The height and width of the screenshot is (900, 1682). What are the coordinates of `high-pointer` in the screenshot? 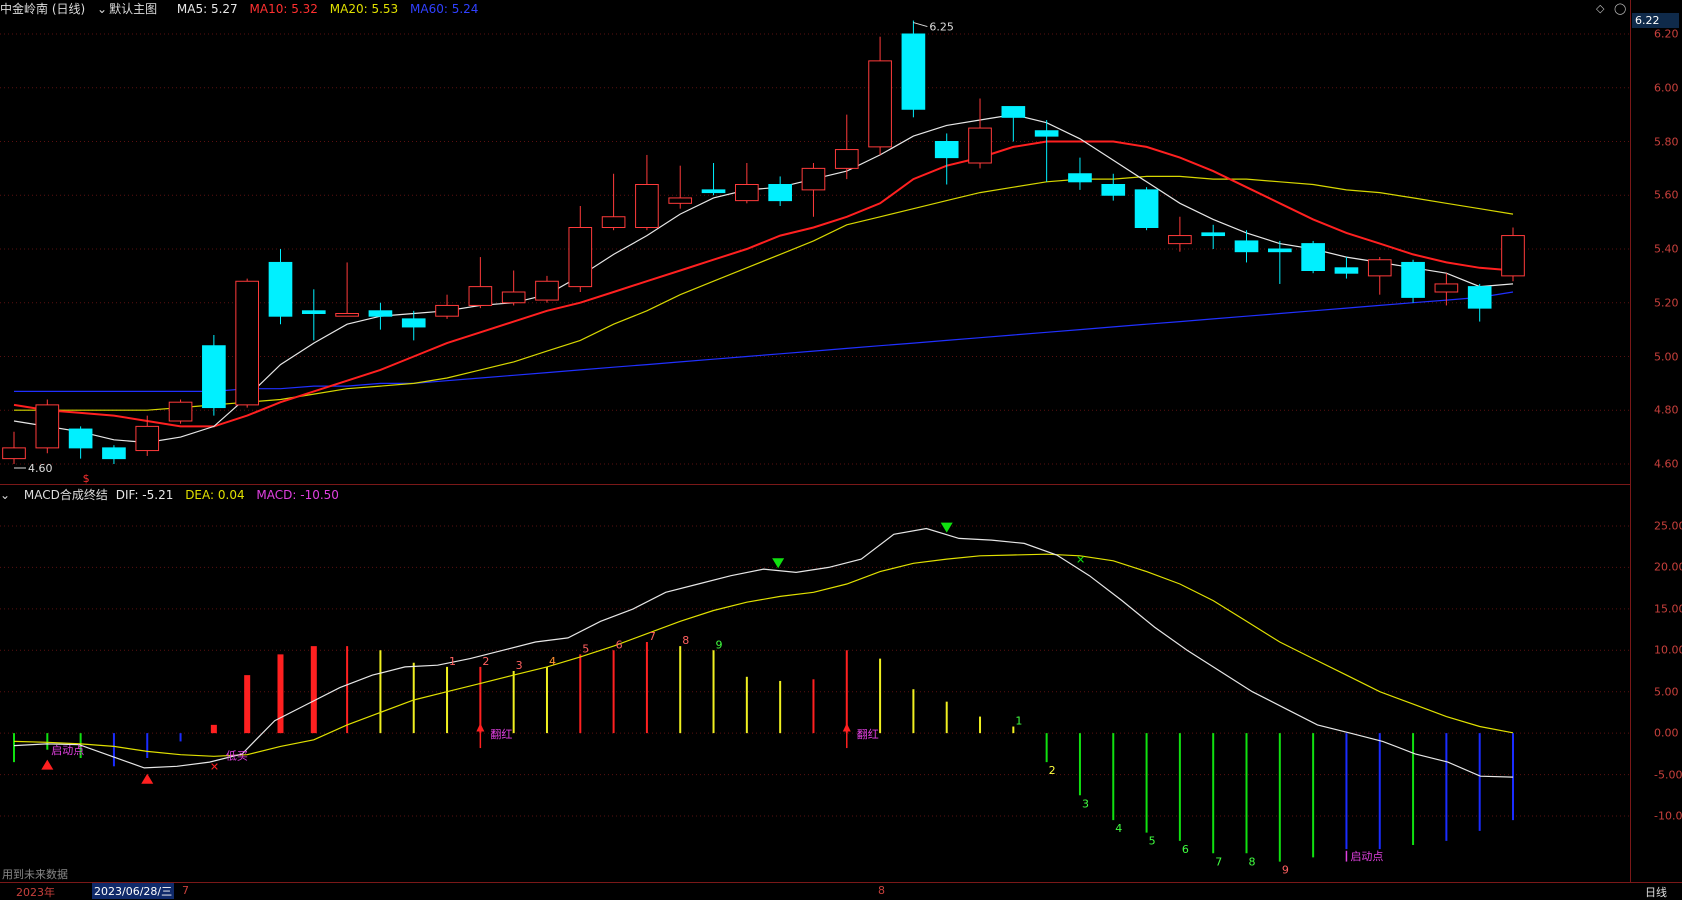 It's located at (920, 25).